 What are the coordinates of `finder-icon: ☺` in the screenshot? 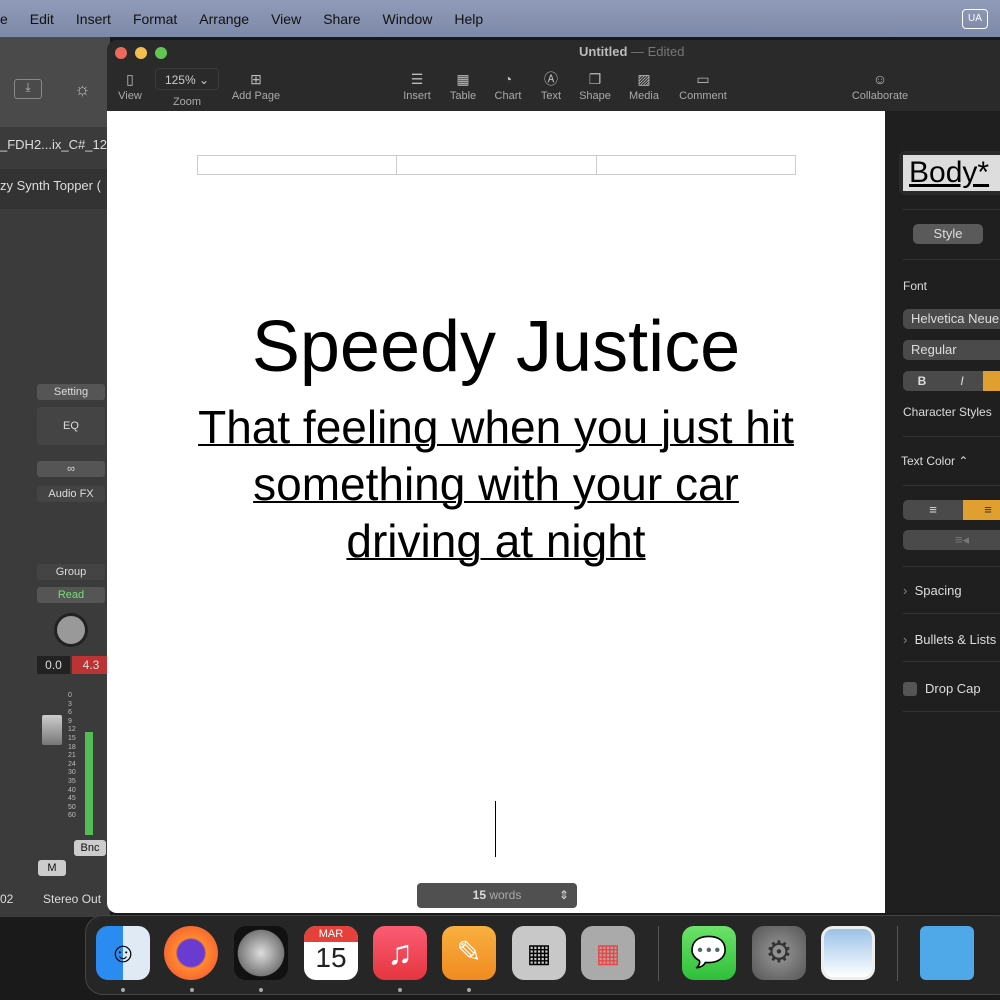 It's located at (123, 953).